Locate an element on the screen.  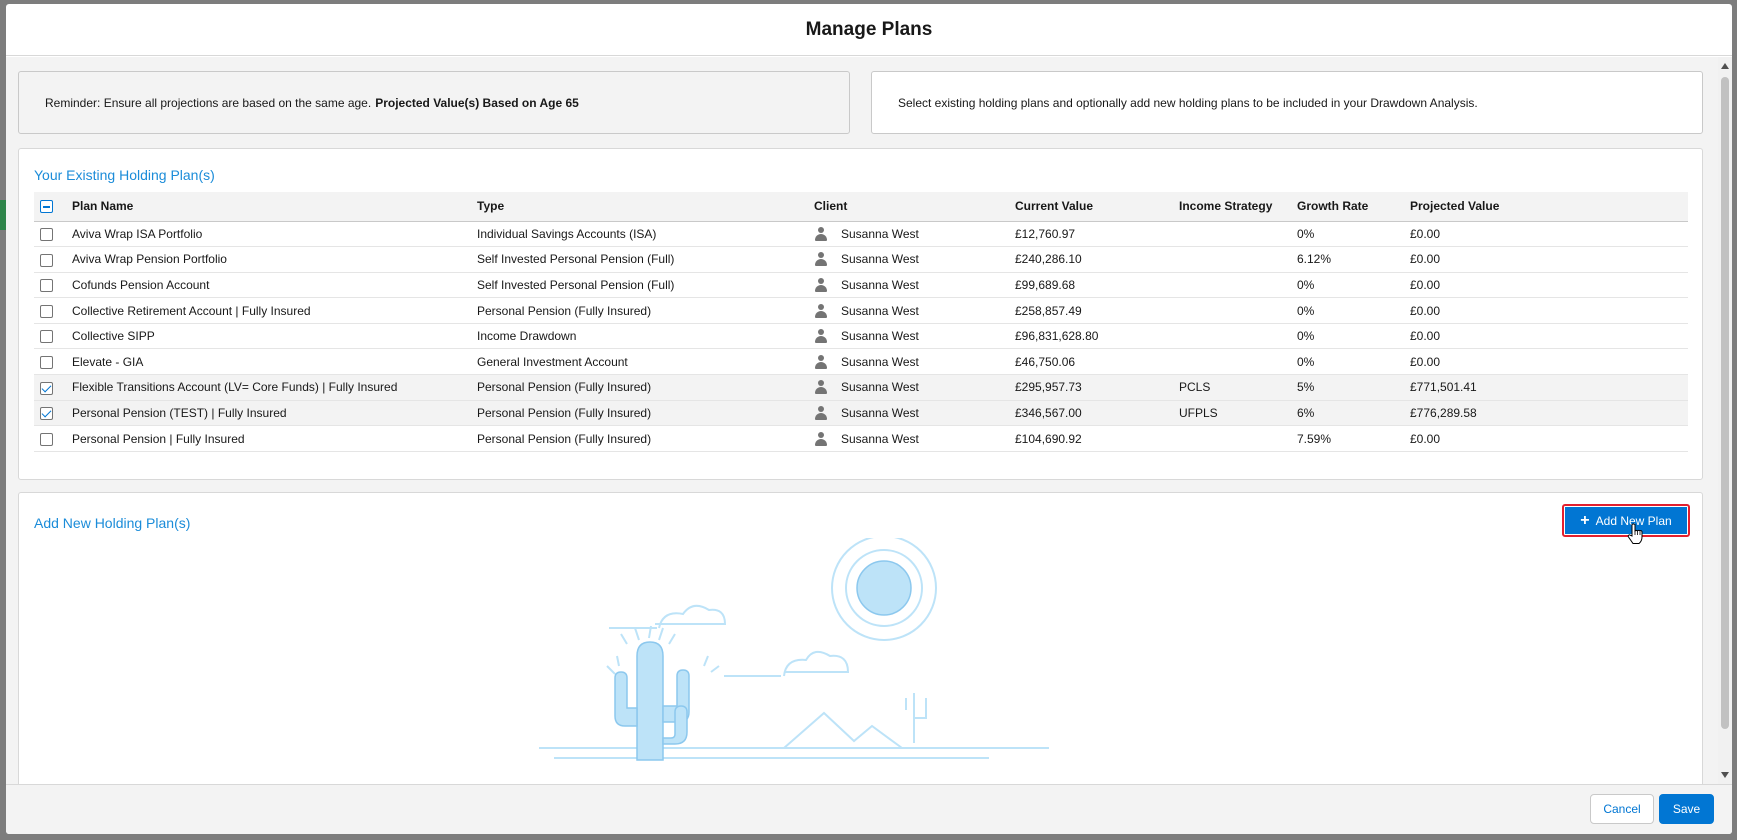
scroll-up-arrow-icon is located at coordinates (1725, 66).